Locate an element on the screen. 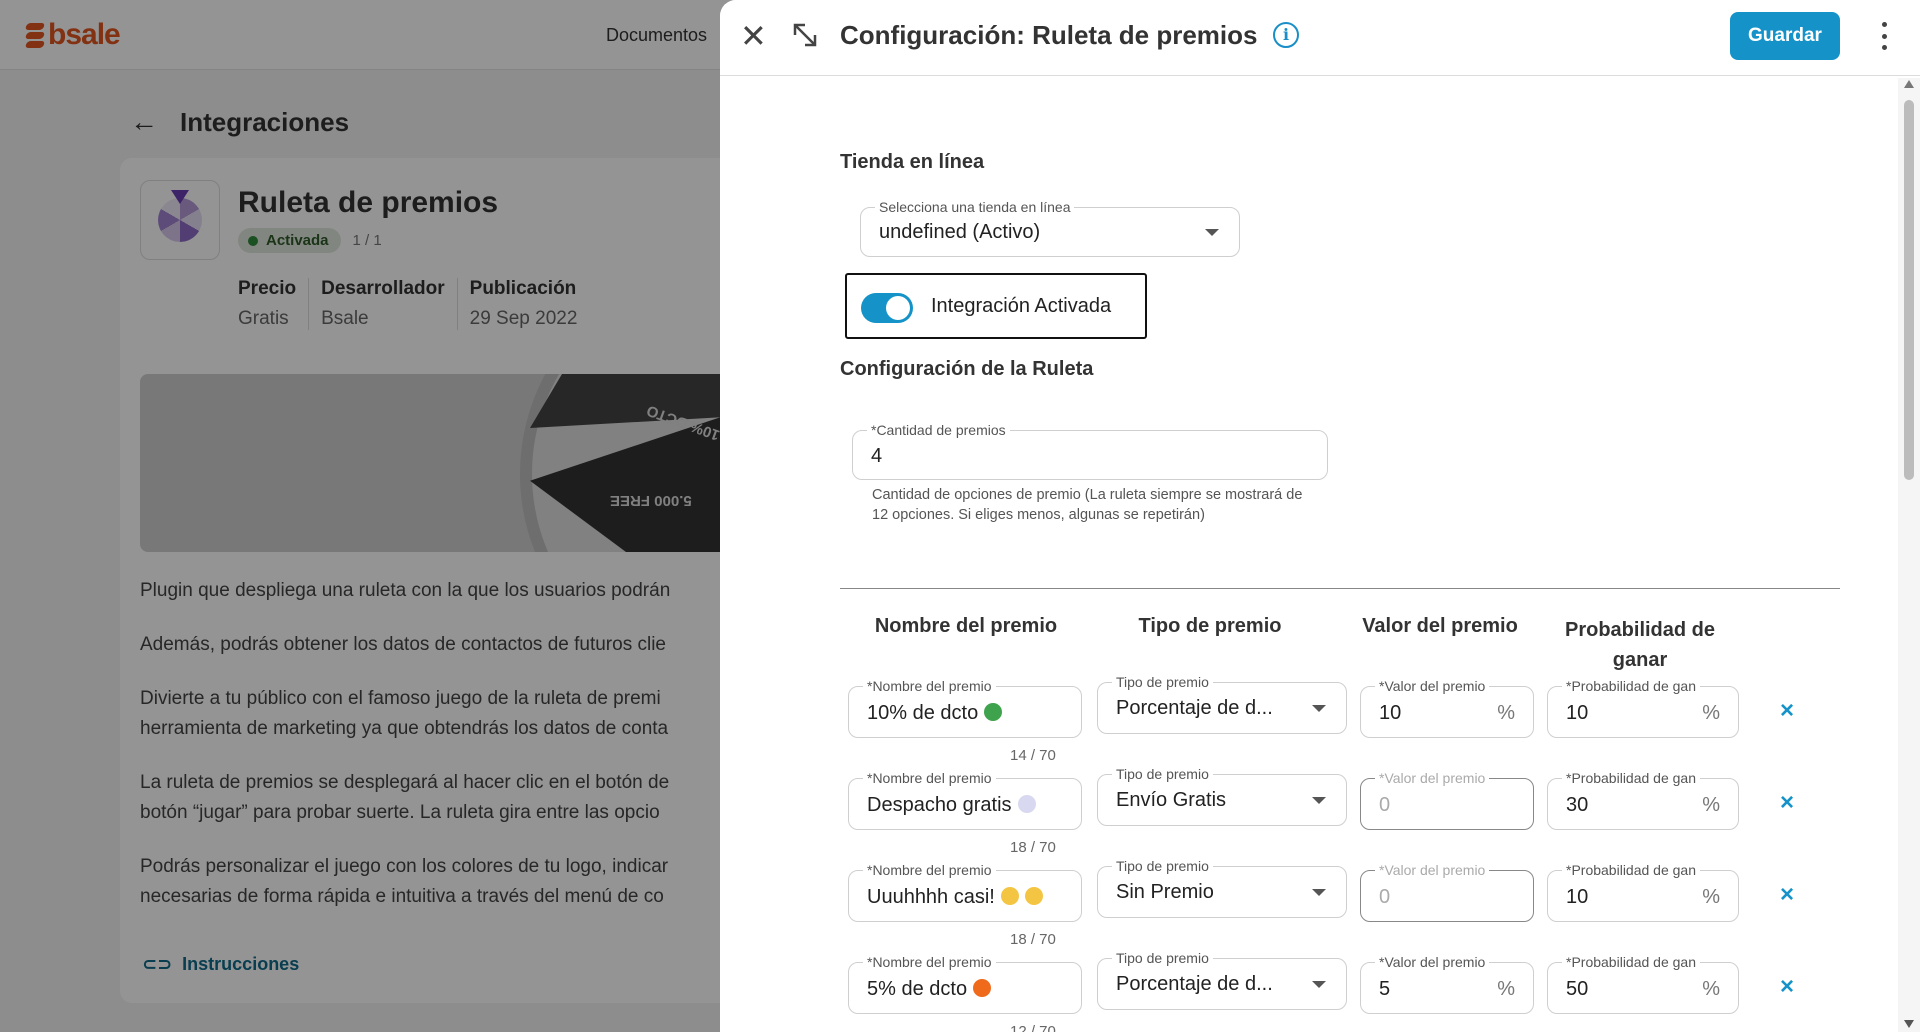 The height and width of the screenshot is (1032, 1920). integration-toggle-container: Integración Activada is located at coordinates (996, 306).